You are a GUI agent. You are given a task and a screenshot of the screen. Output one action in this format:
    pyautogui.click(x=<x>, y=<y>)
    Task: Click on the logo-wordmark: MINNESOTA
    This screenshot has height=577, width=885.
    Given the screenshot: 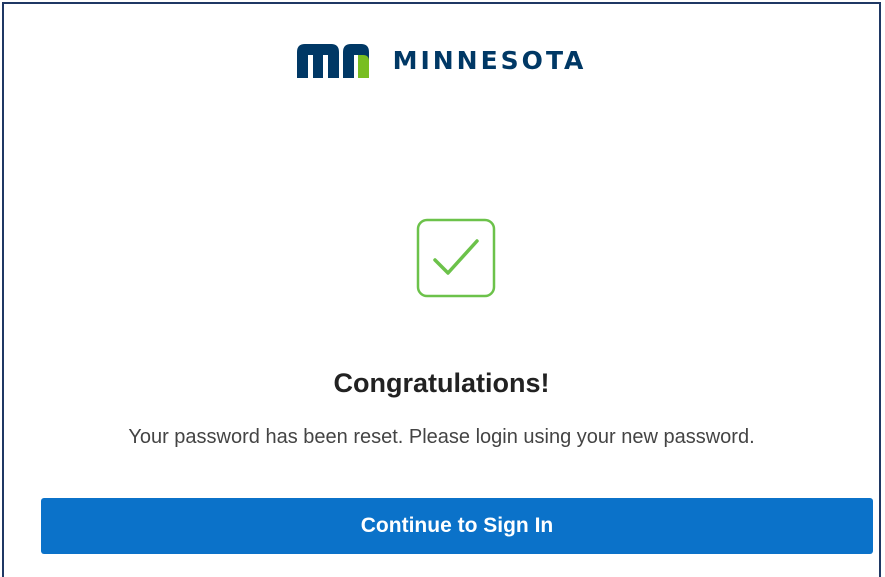 What is the action you would take?
    pyautogui.click(x=489, y=60)
    